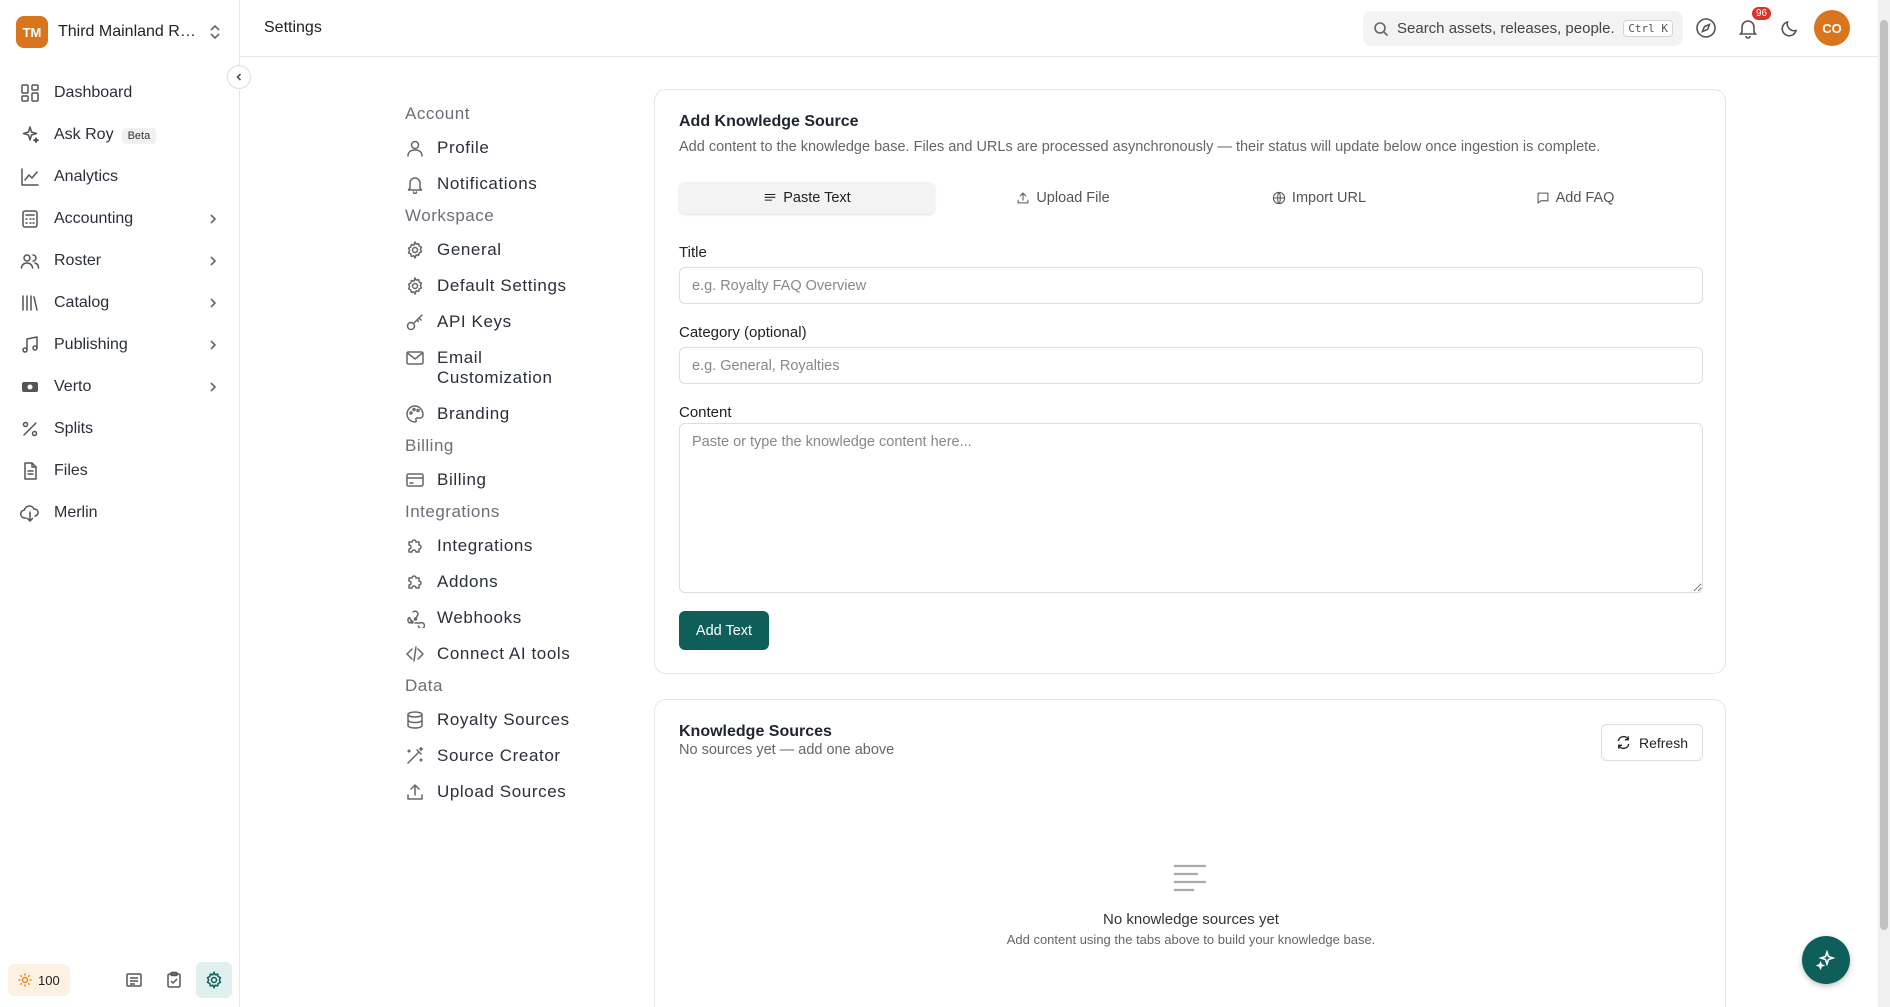  What do you see at coordinates (510, 368) in the screenshot?
I see `settings-item-email-customization: Email Customization` at bounding box center [510, 368].